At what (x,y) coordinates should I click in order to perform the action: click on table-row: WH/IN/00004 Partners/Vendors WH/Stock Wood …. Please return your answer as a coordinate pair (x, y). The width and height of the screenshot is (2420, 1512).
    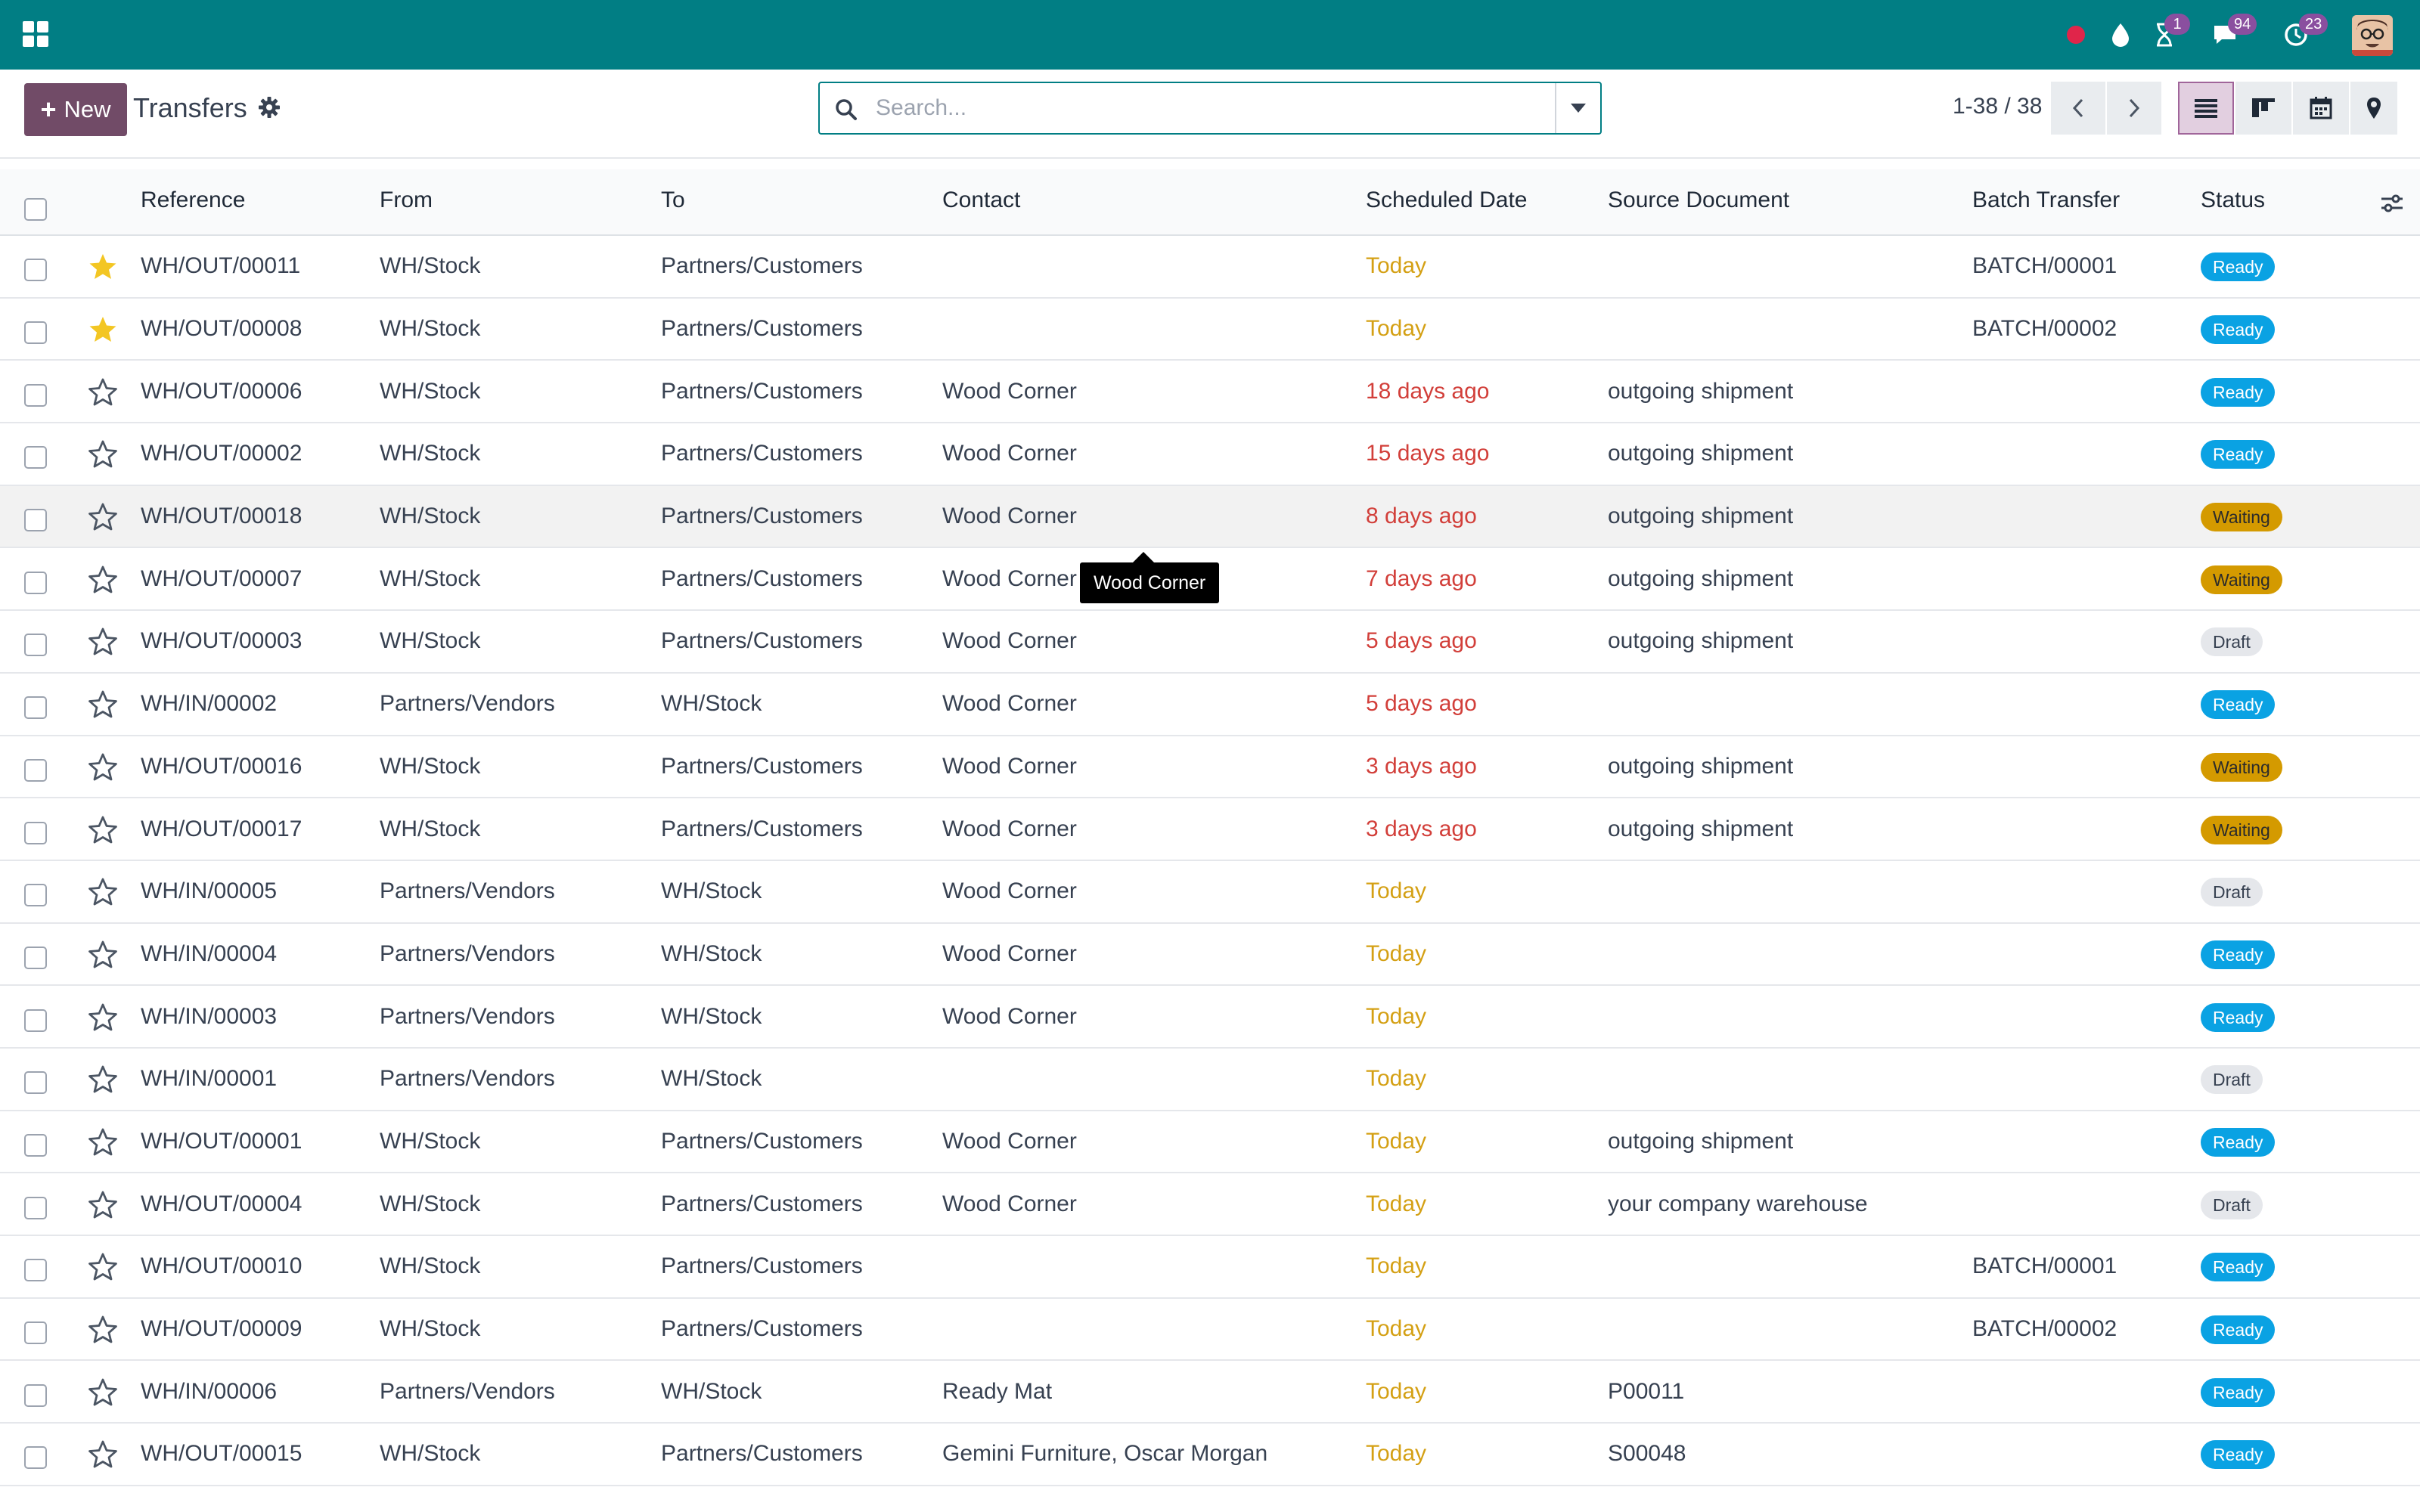
    Looking at the image, I should click on (1210, 955).